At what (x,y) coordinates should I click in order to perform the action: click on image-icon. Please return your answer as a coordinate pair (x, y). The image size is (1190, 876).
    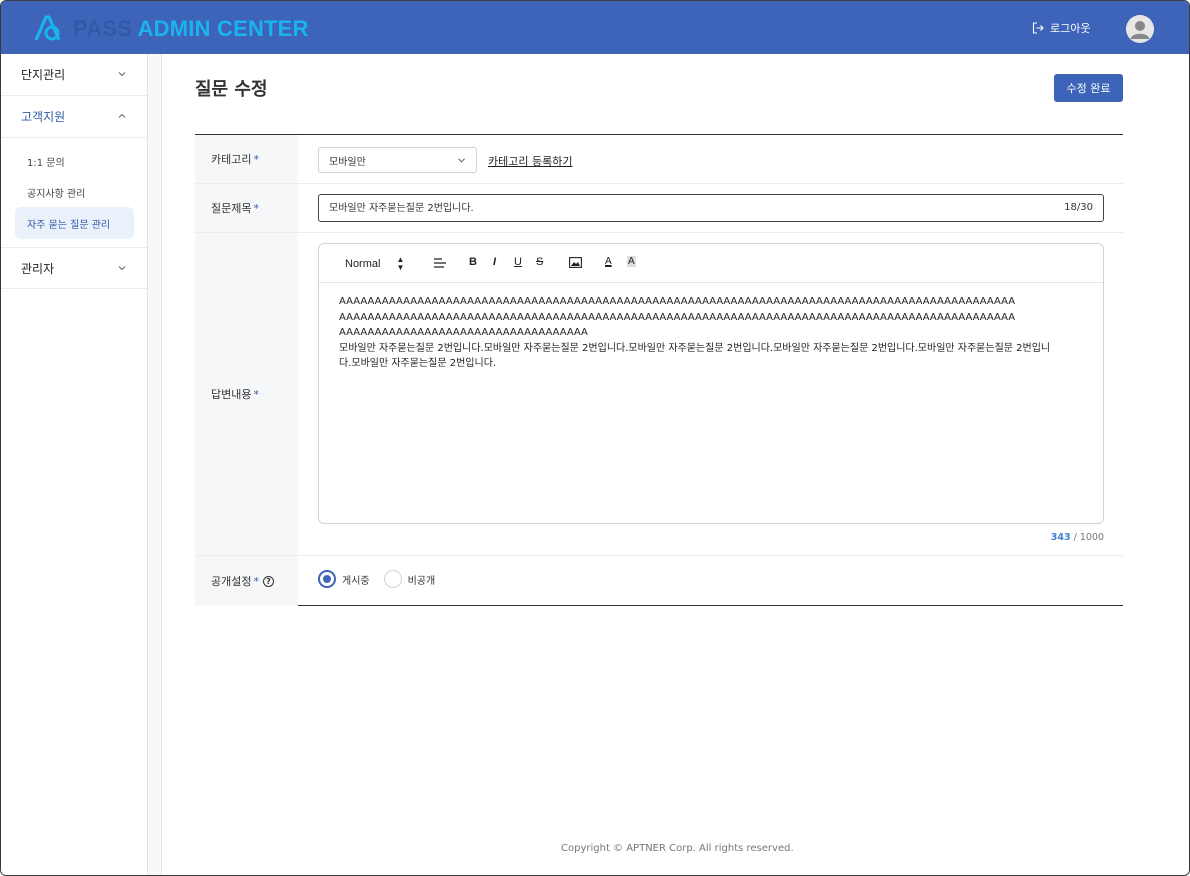
    Looking at the image, I should click on (575, 262).